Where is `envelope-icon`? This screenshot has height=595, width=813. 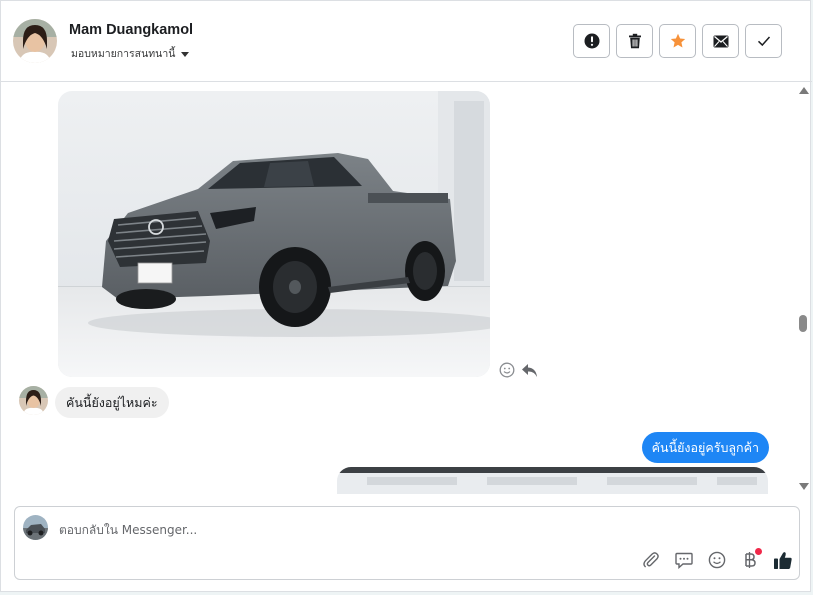
envelope-icon is located at coordinates (720, 41).